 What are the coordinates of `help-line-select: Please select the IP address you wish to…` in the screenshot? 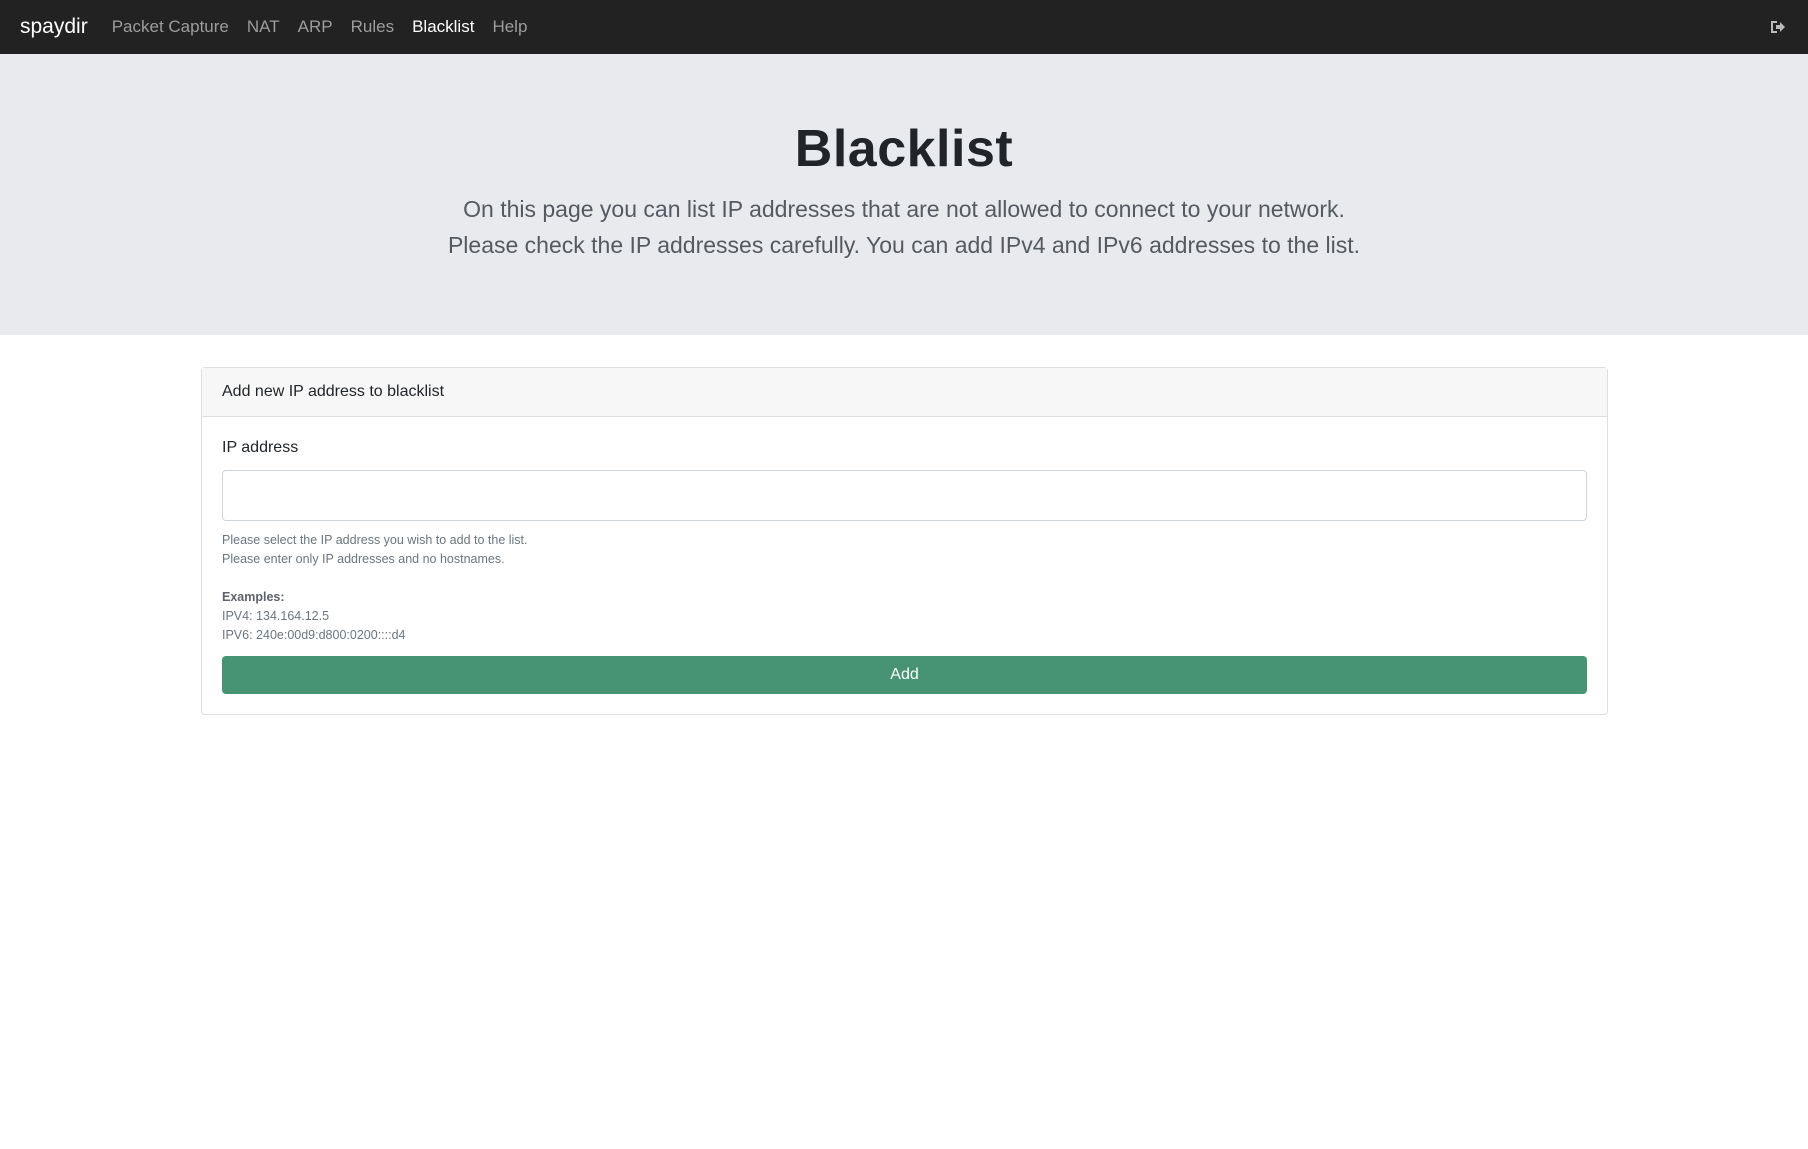 It's located at (375, 540).